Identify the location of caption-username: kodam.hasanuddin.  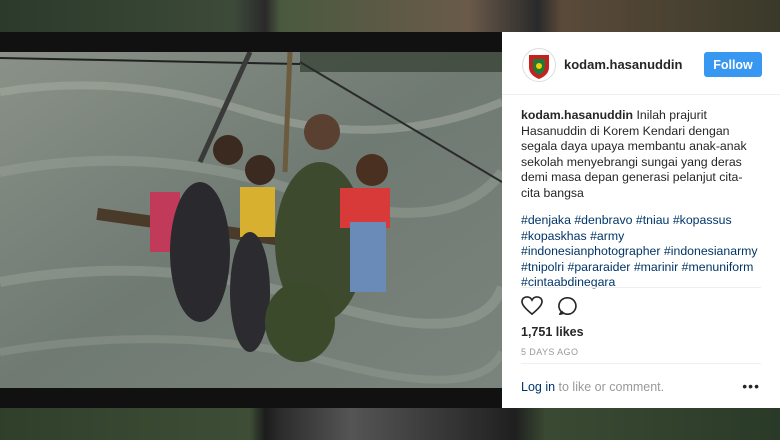
(577, 115).